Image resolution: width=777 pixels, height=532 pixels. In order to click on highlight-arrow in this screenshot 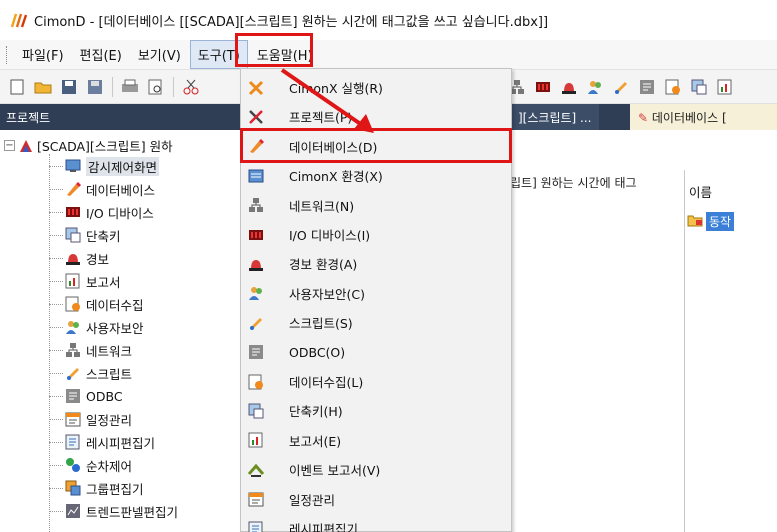, I will do `click(327, 100)`.